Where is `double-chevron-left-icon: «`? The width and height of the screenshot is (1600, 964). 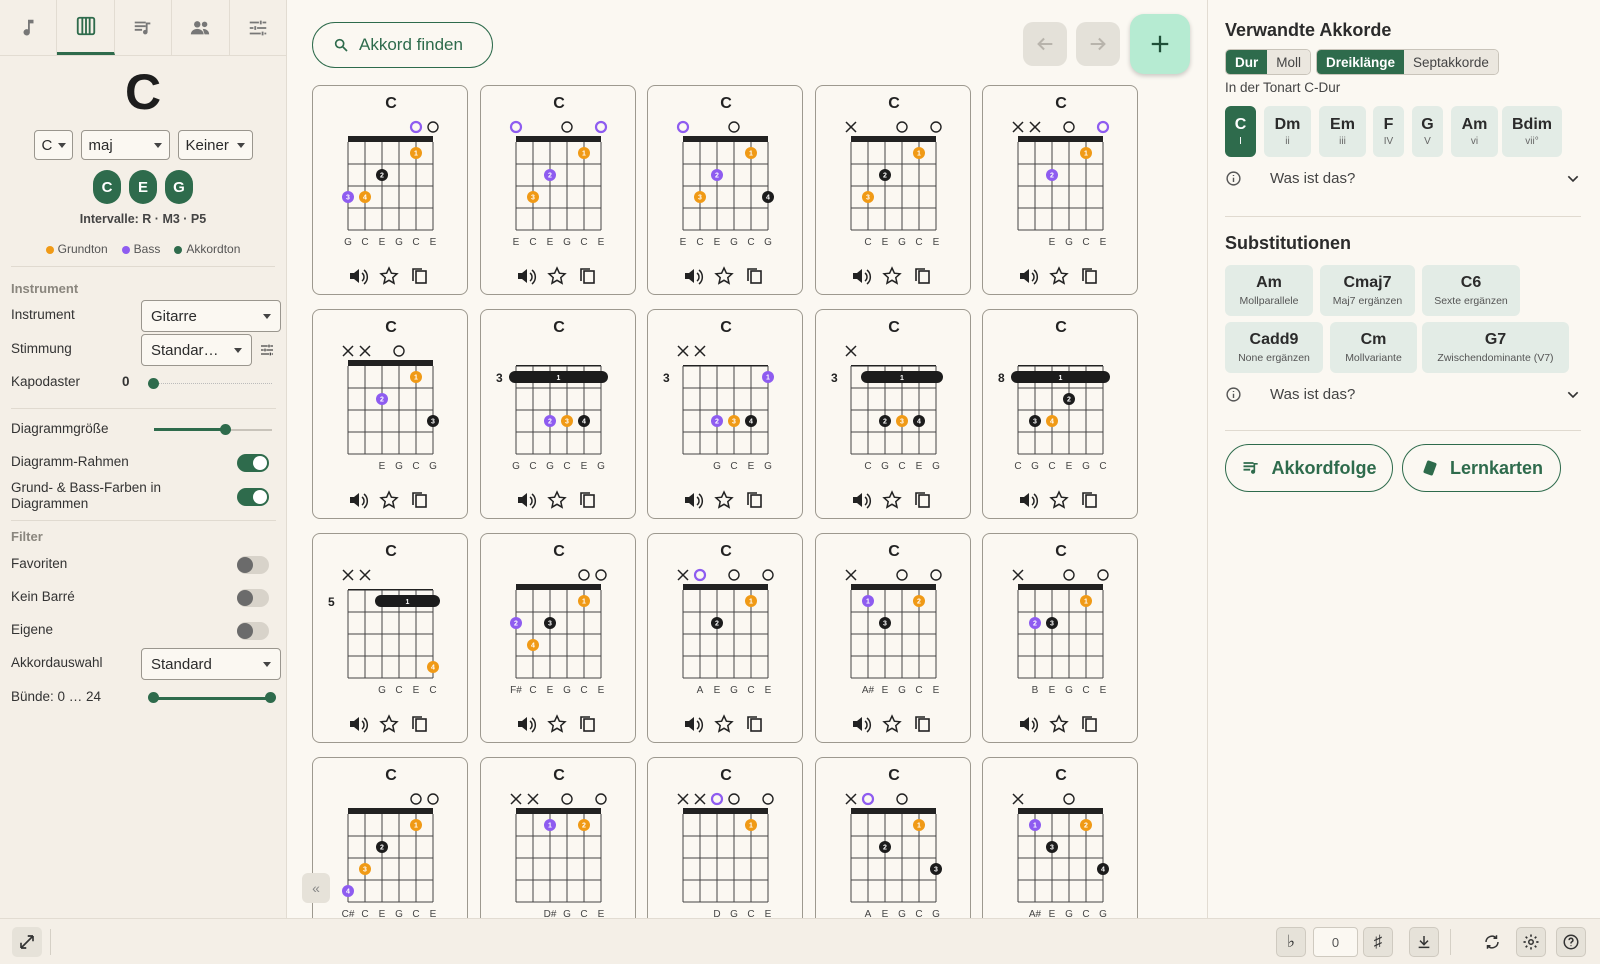
double-chevron-left-icon: « is located at coordinates (316, 888).